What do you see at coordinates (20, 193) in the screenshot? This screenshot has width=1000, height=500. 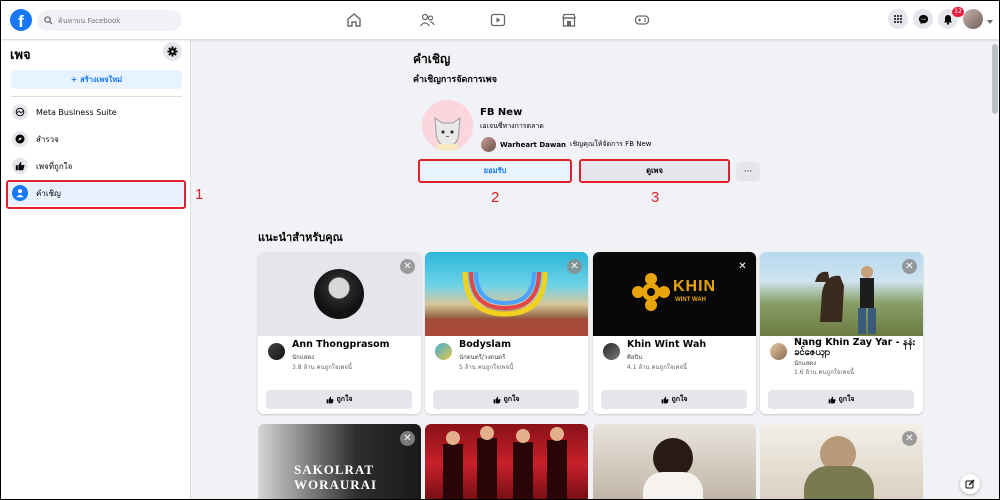 I see `person-icon` at bounding box center [20, 193].